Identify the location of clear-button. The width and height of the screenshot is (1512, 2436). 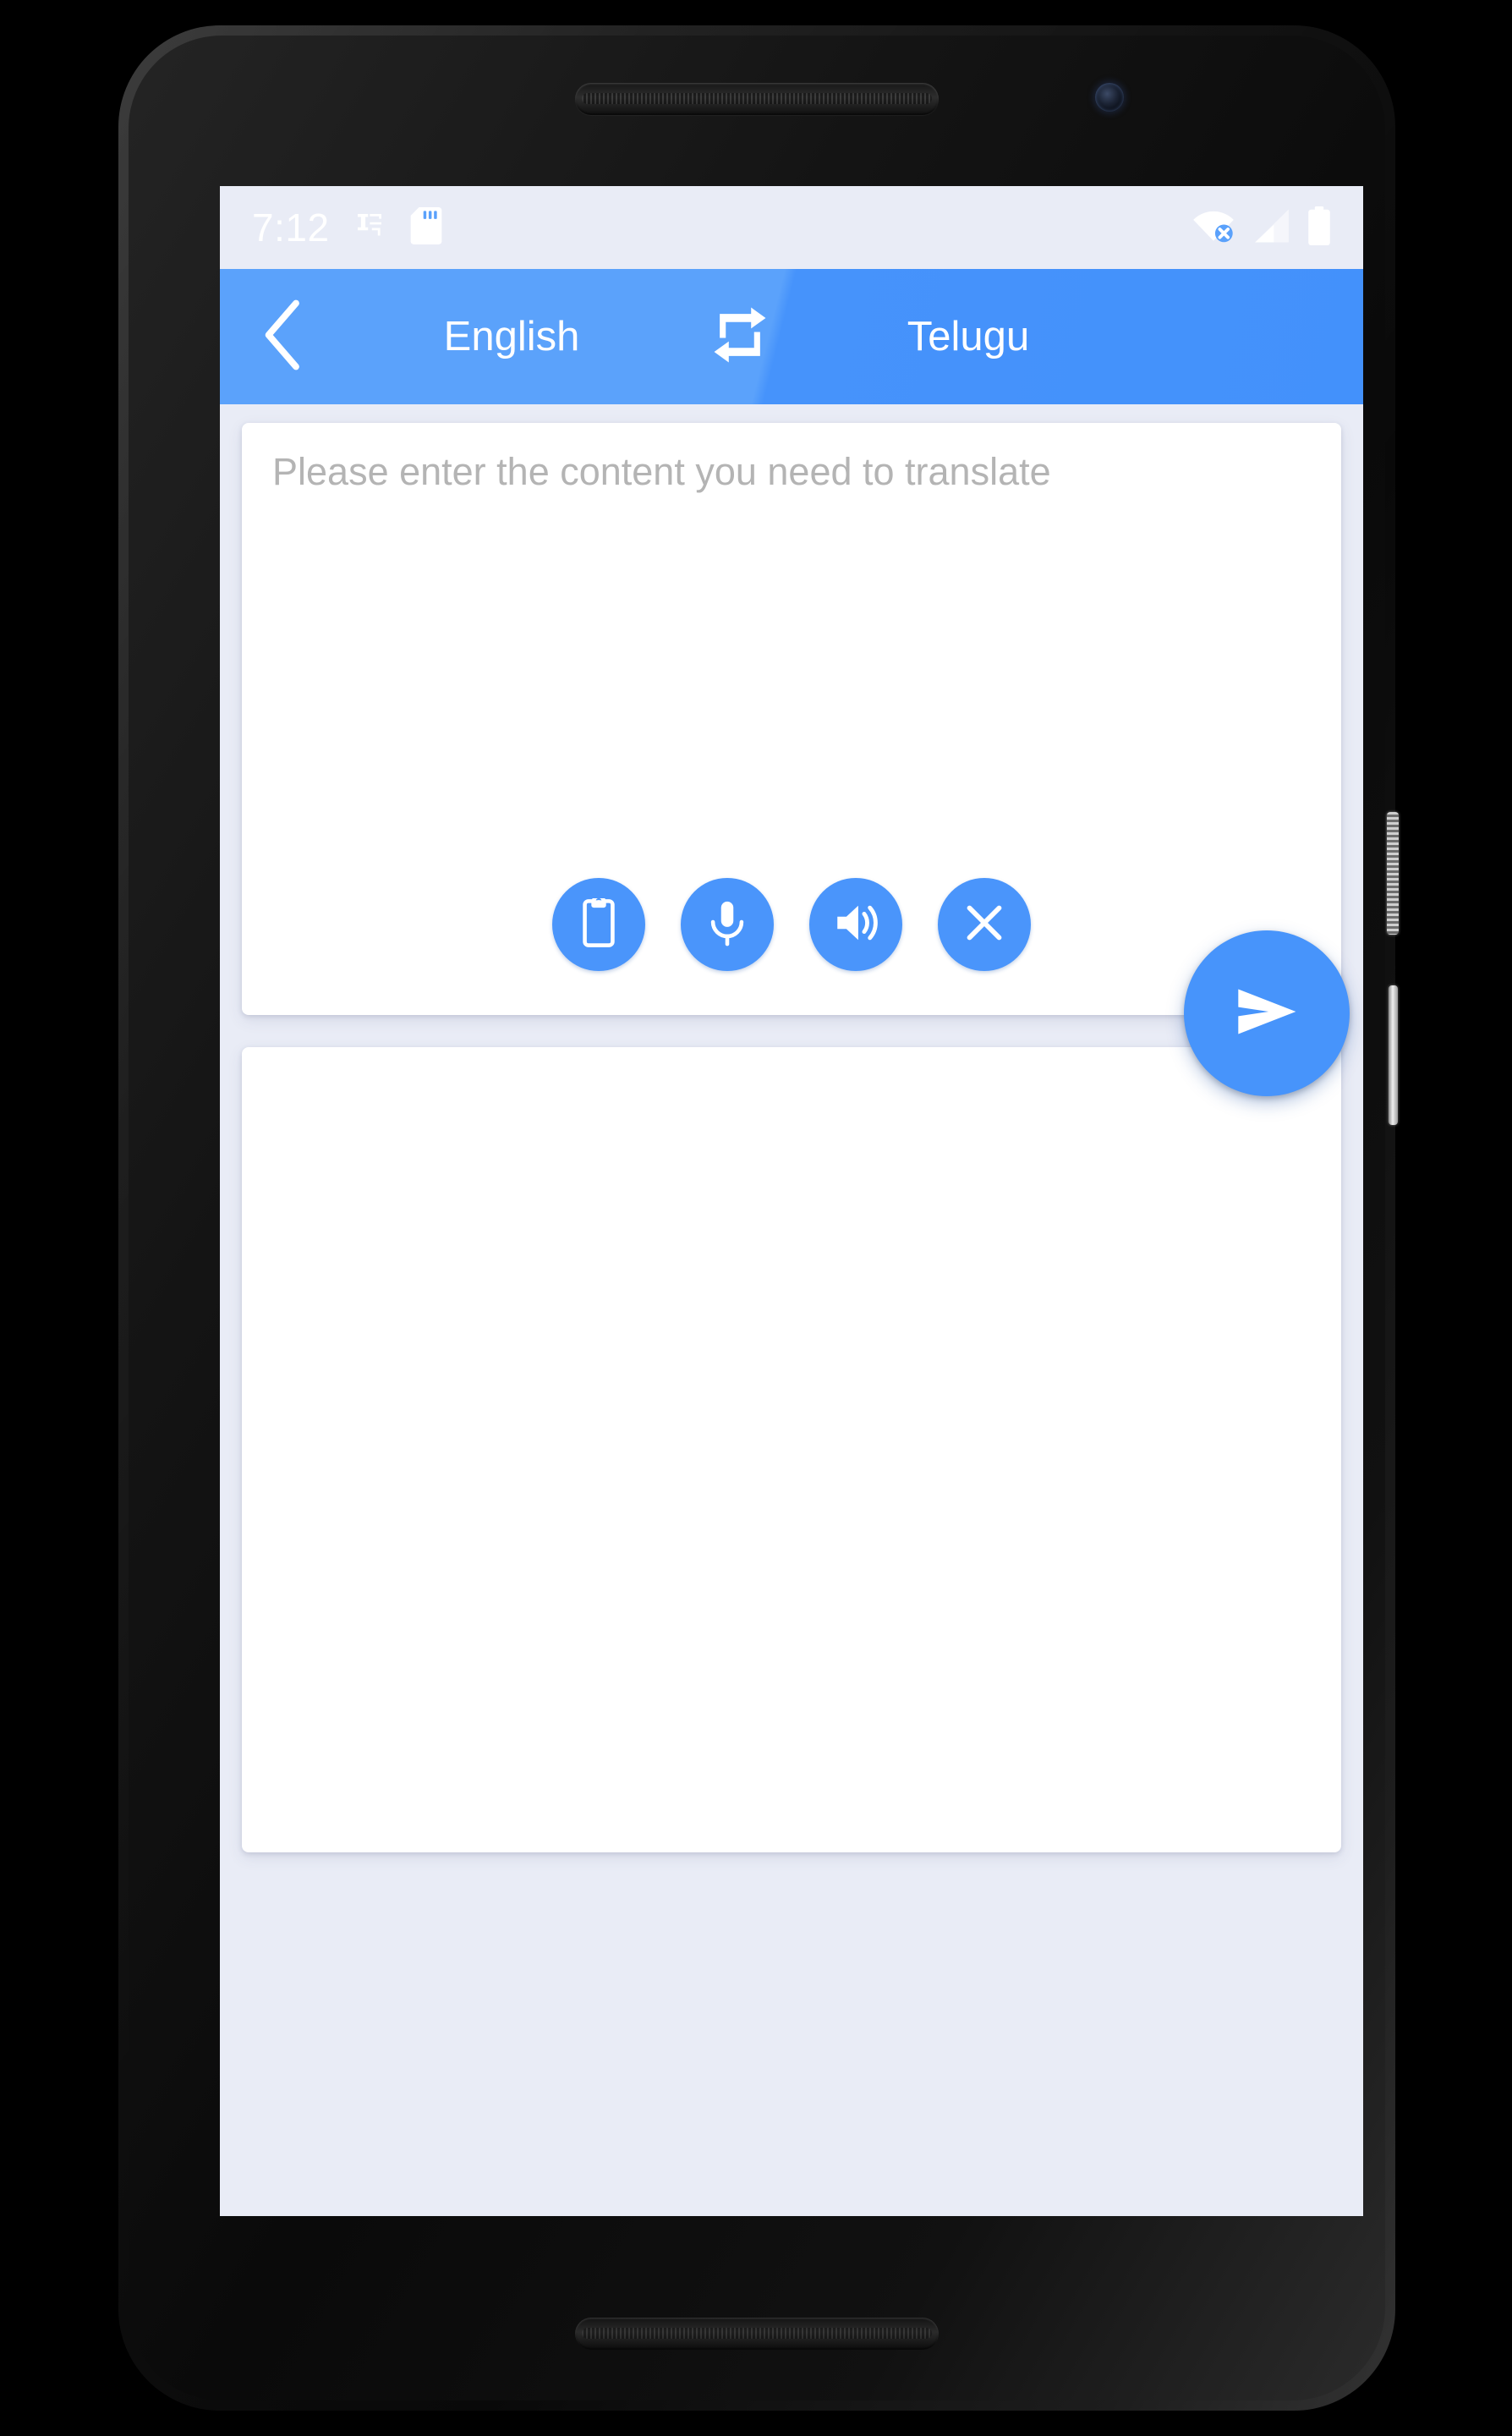
(985, 925).